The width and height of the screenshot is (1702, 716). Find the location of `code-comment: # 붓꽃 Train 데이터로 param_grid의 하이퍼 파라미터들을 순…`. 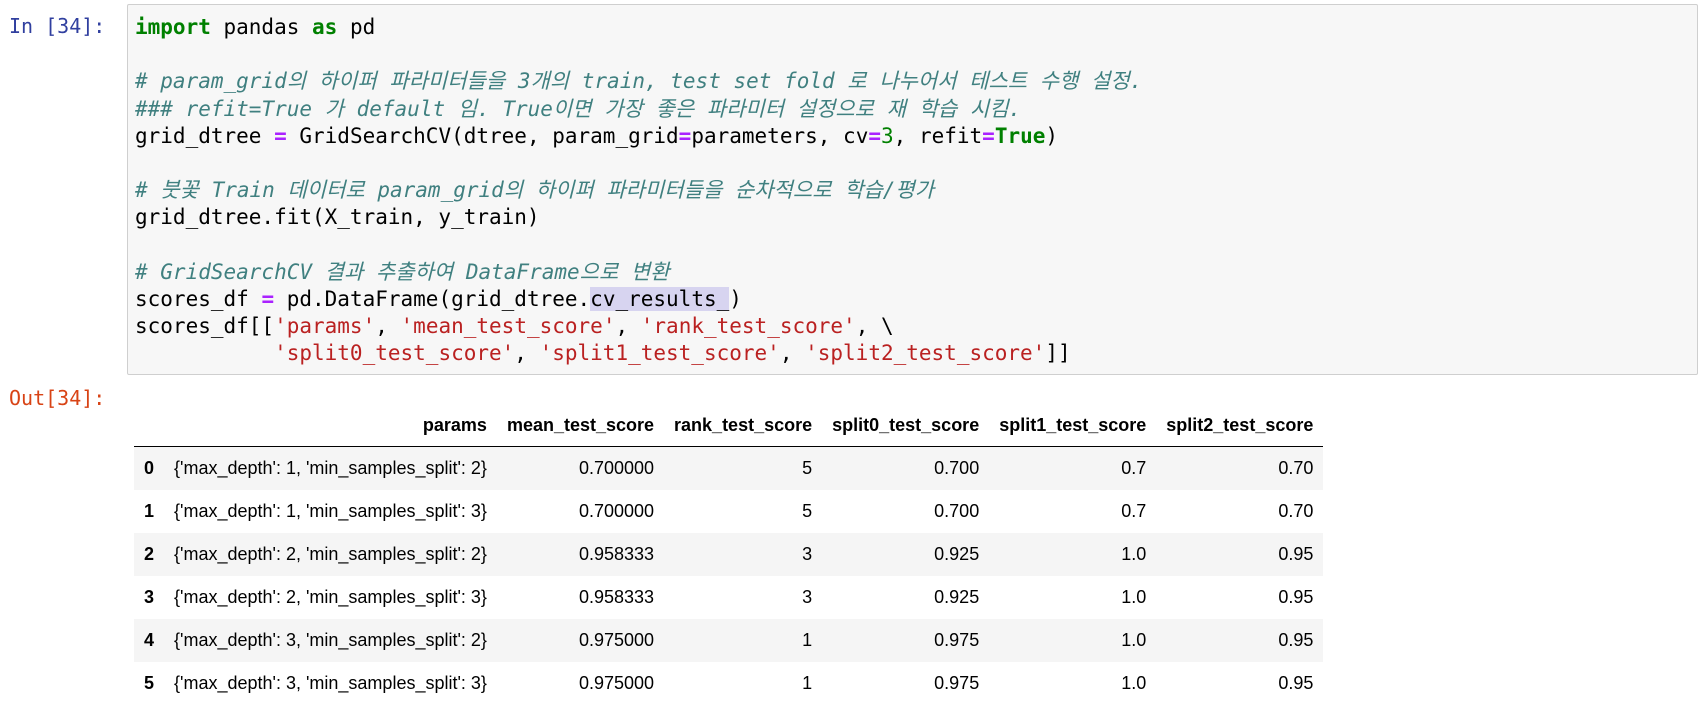

code-comment: # 붓꽃 Train 데이터로 param_grid의 하이퍼 파라미터들을 순… is located at coordinates (535, 190).